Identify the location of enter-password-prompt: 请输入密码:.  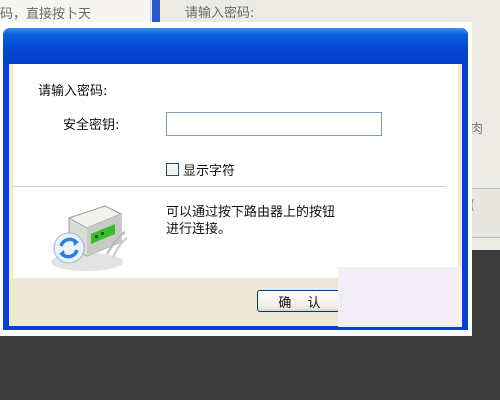
(73, 91).